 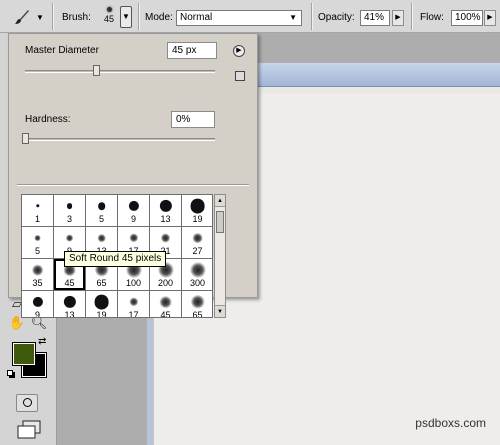 I want to click on brush-picker-button: ▼, so click(x=126, y=17).